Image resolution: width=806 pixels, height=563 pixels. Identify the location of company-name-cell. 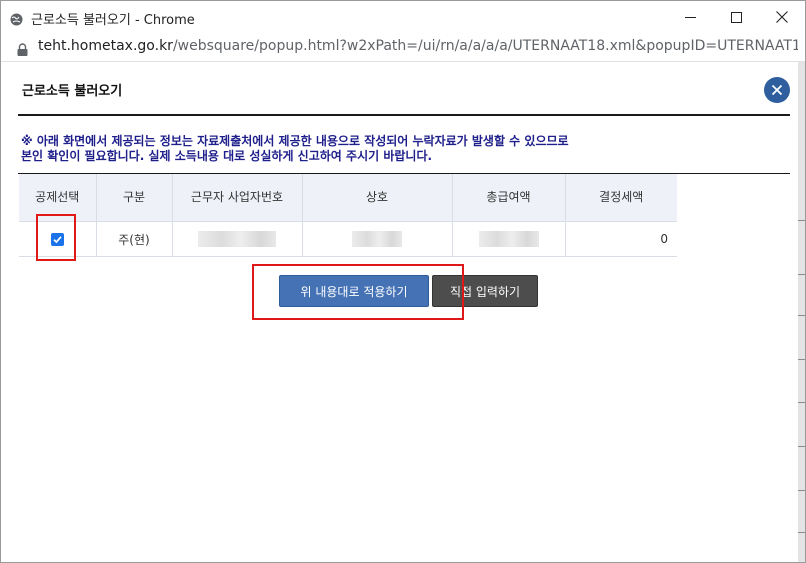
(377, 239).